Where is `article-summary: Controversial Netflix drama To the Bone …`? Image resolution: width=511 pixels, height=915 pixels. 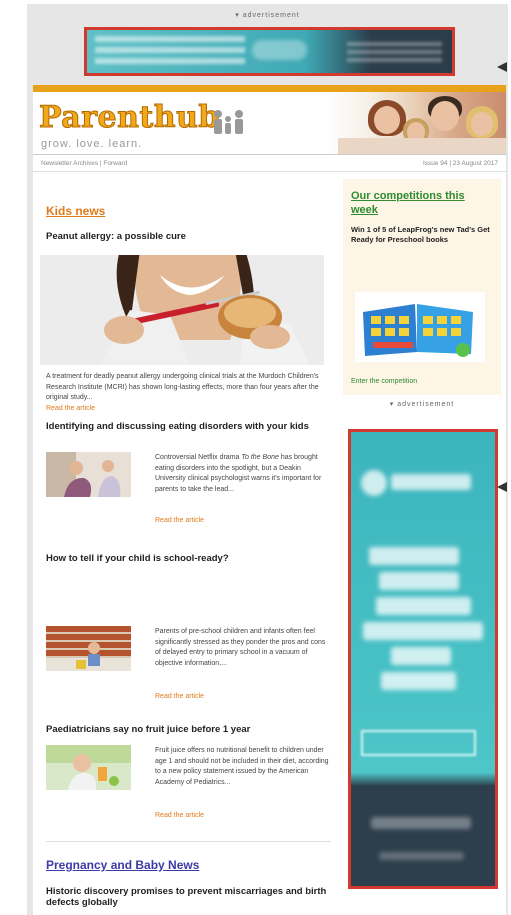 article-summary: Controversial Netflix drama To the Bone … is located at coordinates (242, 474).